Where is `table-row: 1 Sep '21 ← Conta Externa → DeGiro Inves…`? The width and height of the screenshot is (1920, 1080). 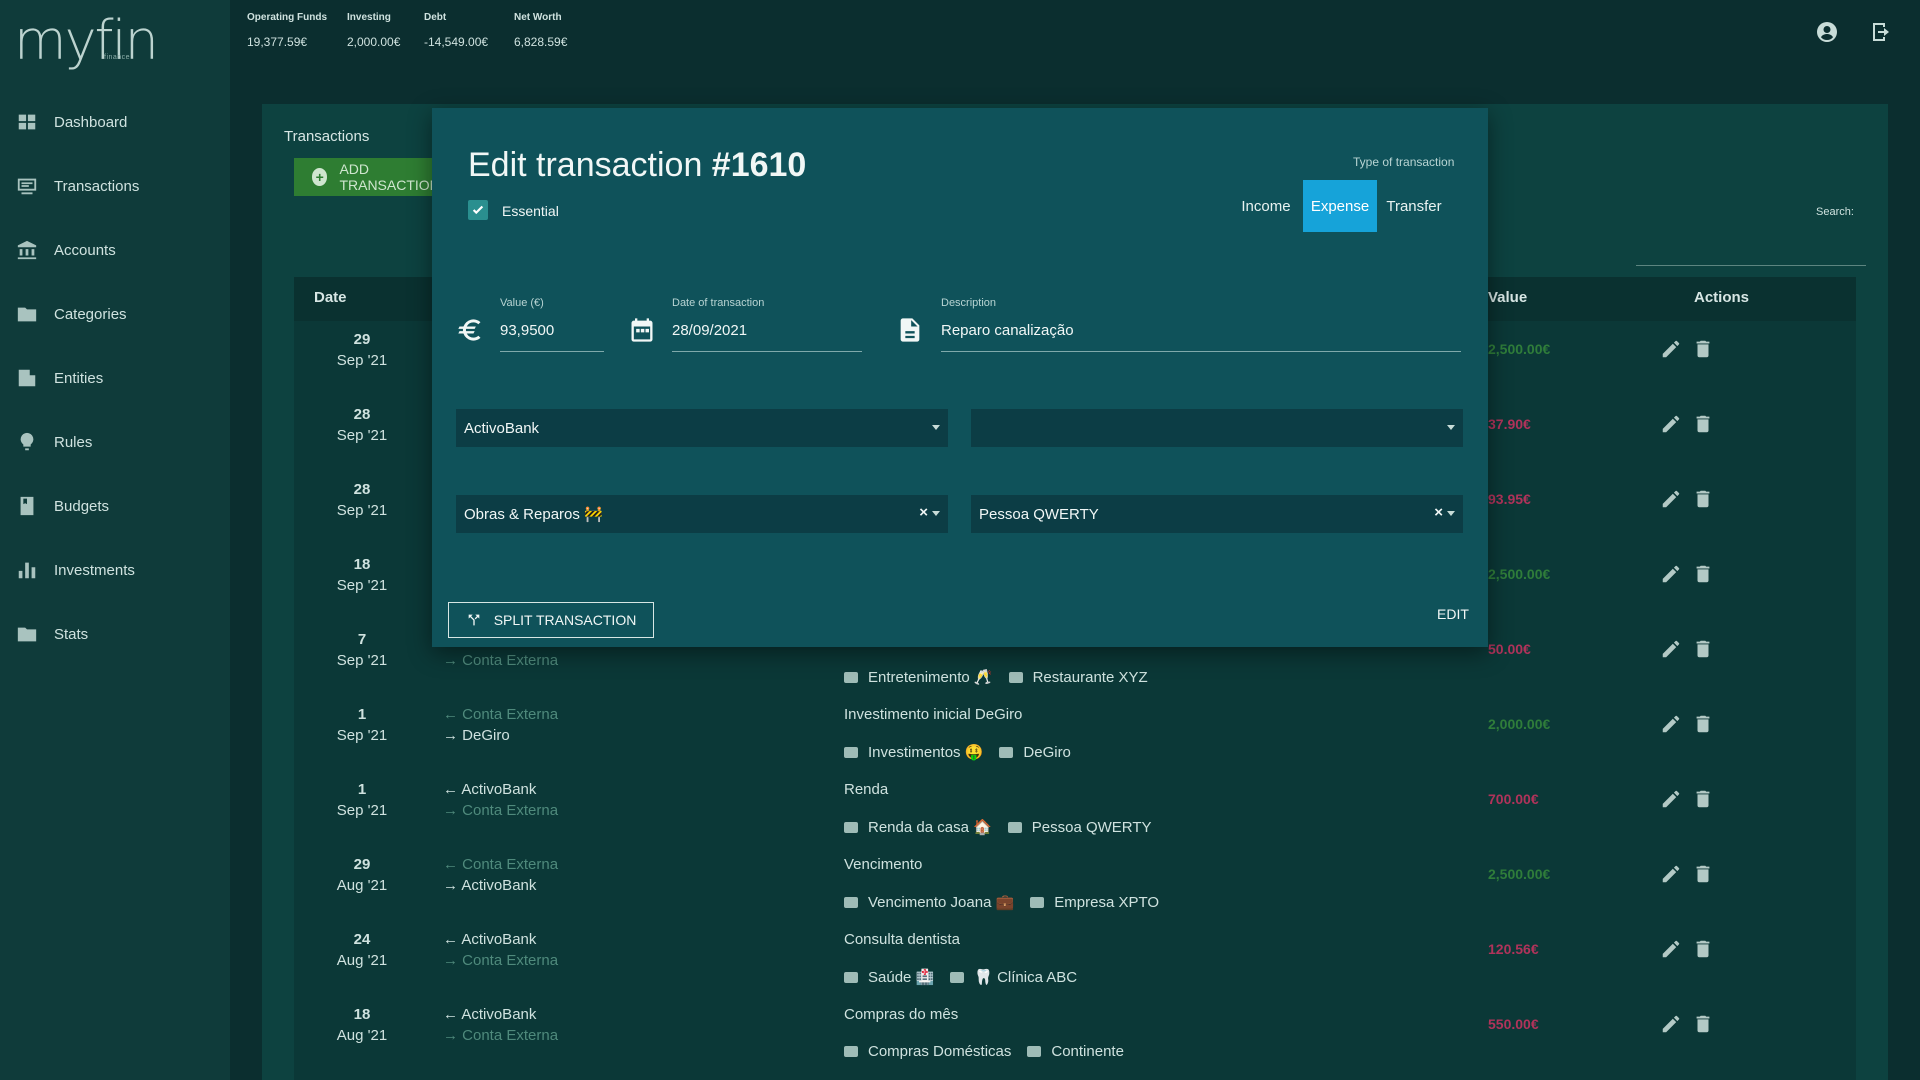
table-row: 1 Sep '21 ← Conta Externa → DeGiro Inves… is located at coordinates (1075, 733).